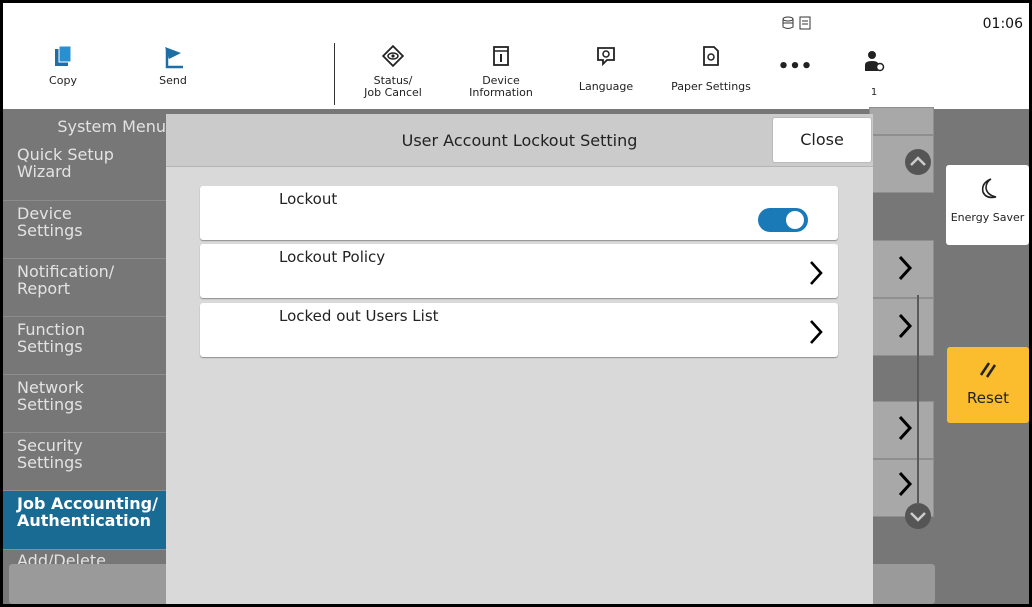 This screenshot has width=1032, height=607. Describe the element at coordinates (393, 86) in the screenshot. I see `status-job-cancel-label: Status/ Job Cancel` at that location.